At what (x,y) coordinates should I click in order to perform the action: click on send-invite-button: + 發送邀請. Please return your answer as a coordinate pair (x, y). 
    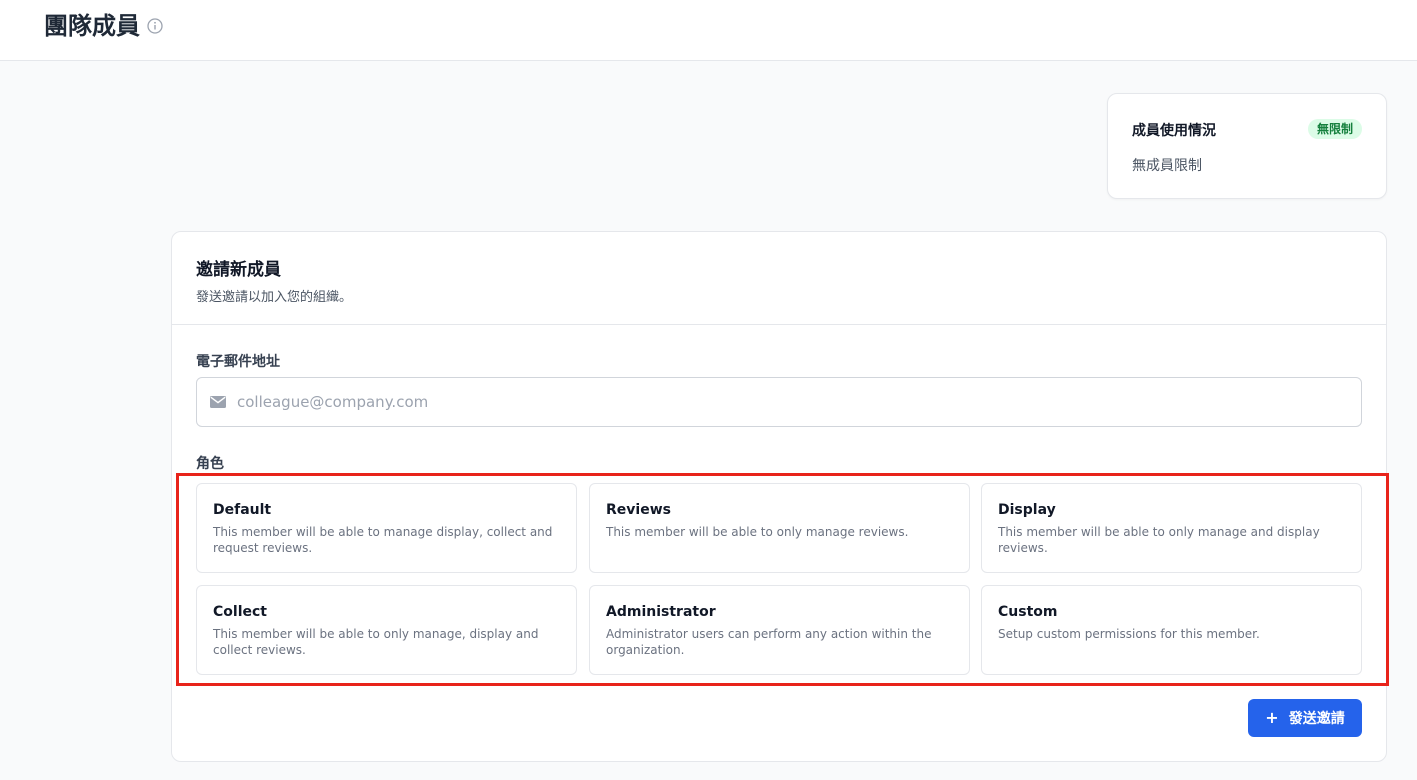
    Looking at the image, I should click on (1305, 718).